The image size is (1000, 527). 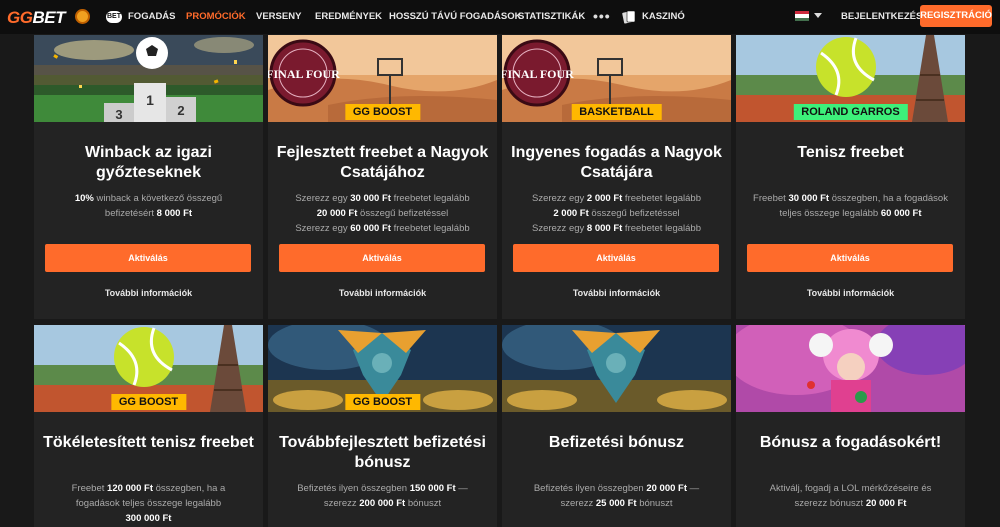 What do you see at coordinates (382, 162) in the screenshot?
I see `card-title: Fejlesztett freebet a Nagyok Csatájához` at bounding box center [382, 162].